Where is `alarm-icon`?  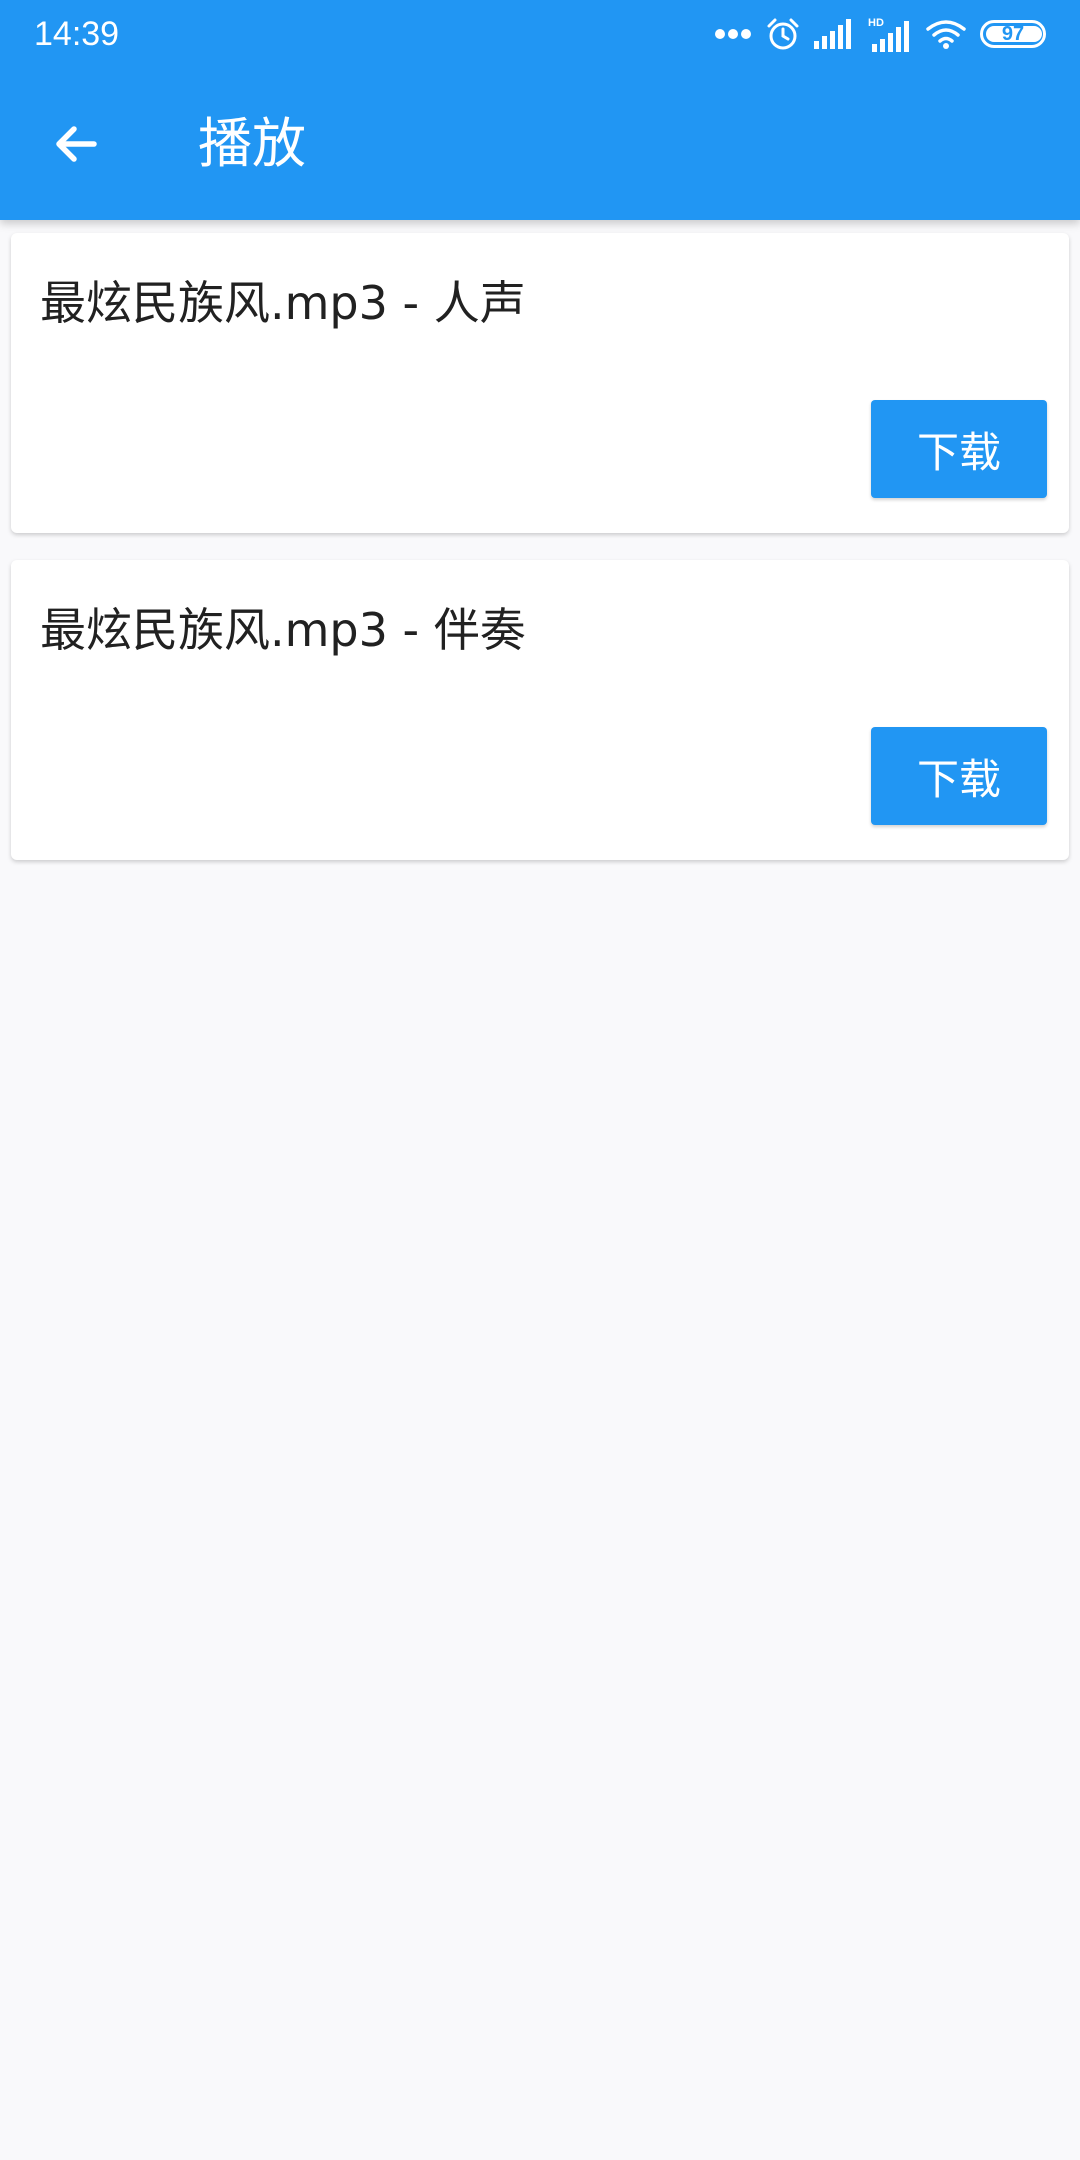 alarm-icon is located at coordinates (783, 34).